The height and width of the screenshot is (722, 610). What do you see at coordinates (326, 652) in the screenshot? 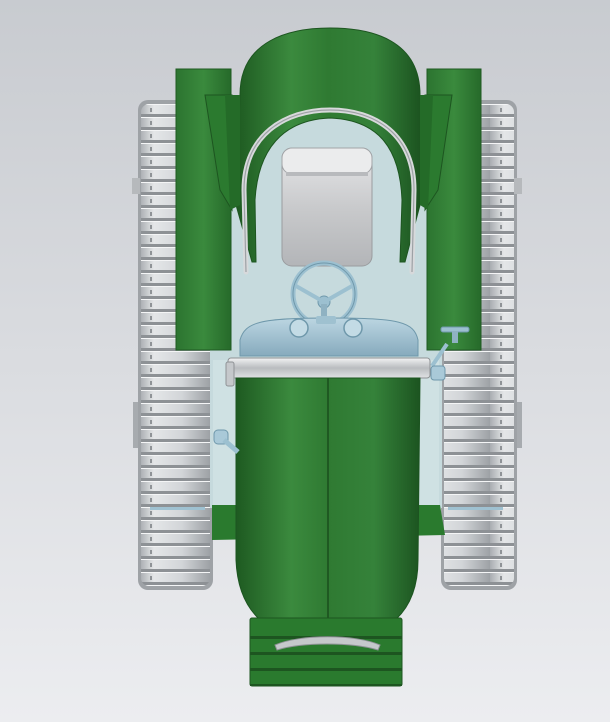
I see `front-weights` at bounding box center [326, 652].